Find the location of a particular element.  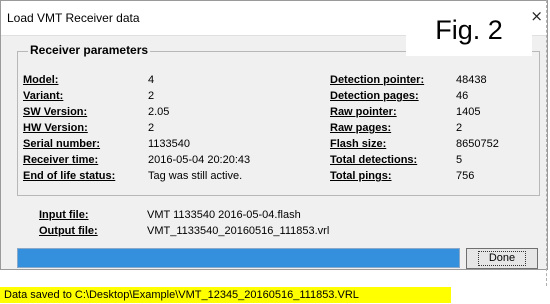

progress-bar is located at coordinates (238, 258).